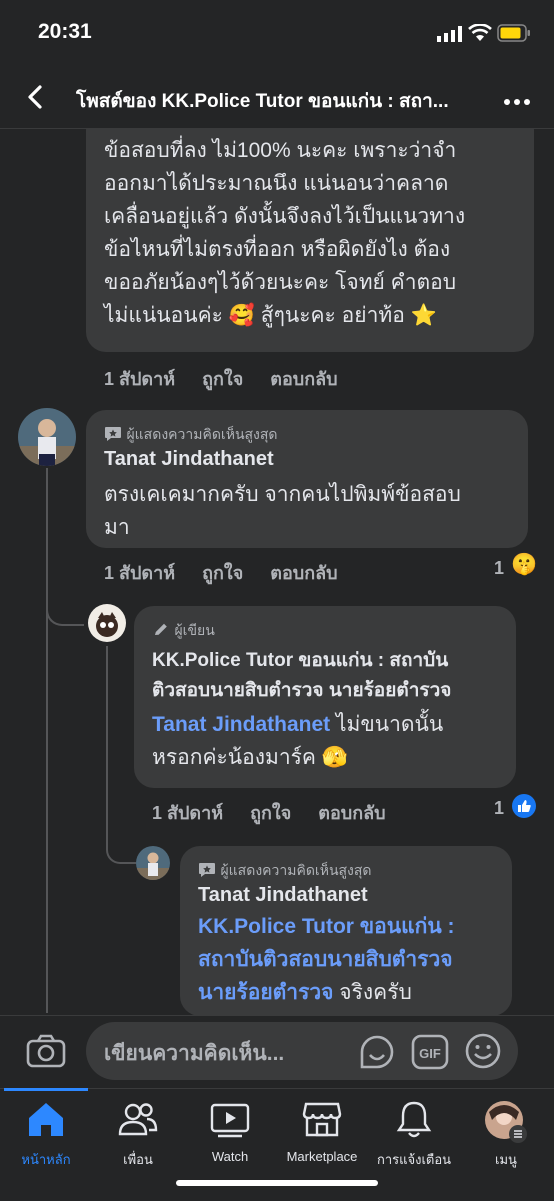 The image size is (554, 1201). I want to click on tab-menu-label: เมนู, so click(506, 1159).